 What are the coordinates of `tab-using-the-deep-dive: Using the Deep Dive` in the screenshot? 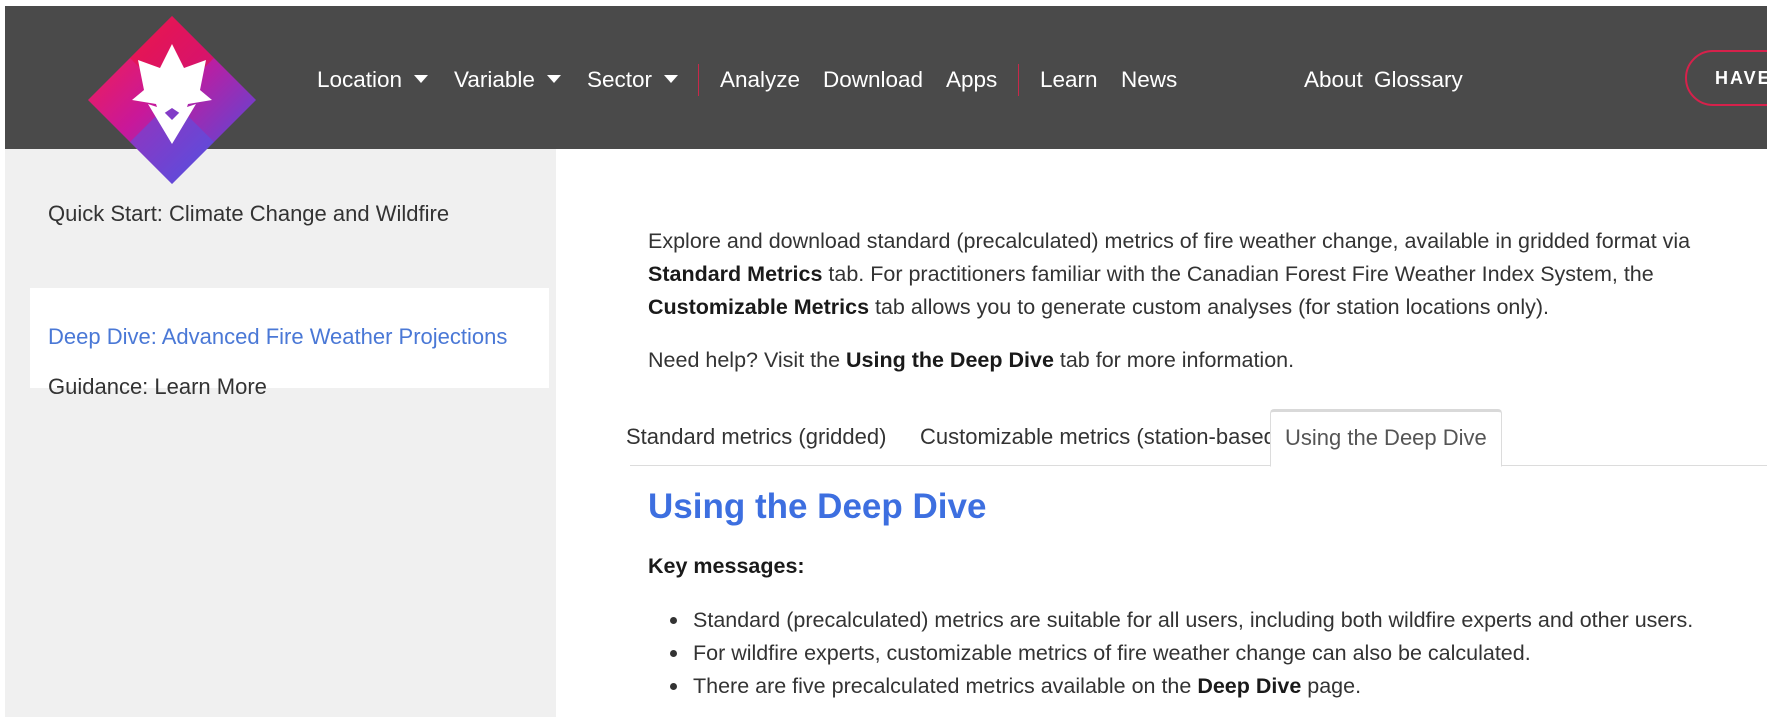 It's located at (1386, 438).